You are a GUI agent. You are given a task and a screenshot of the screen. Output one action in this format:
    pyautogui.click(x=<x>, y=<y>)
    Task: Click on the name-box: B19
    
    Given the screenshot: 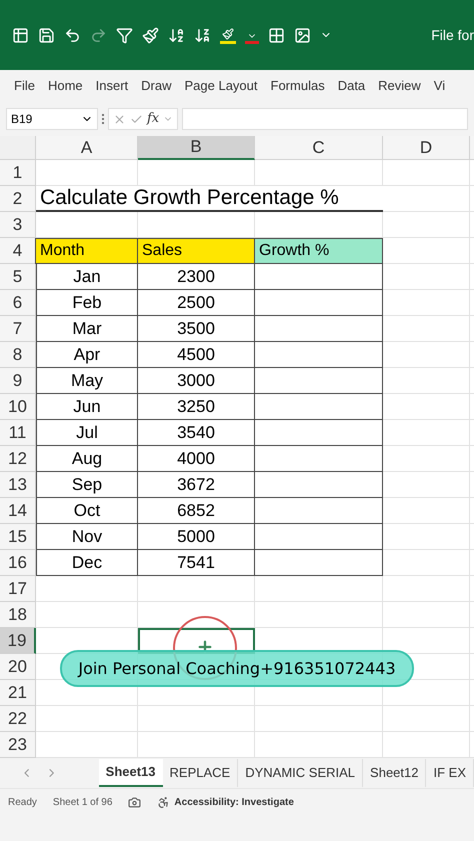 What is the action you would take?
    pyautogui.click(x=52, y=119)
    